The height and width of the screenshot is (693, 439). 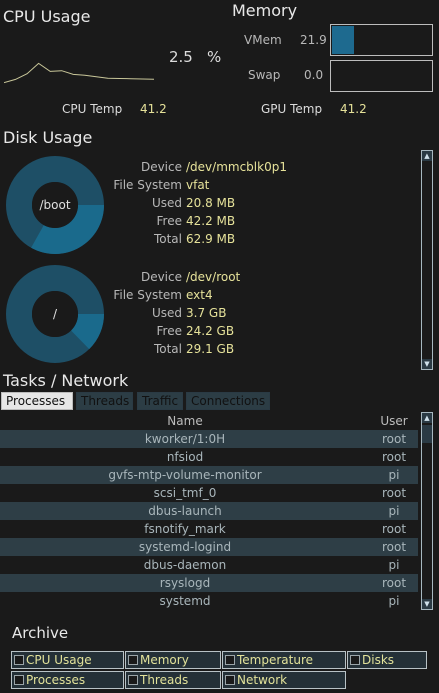 What do you see at coordinates (147, 185) in the screenshot?
I see `disk0-fs-label: File System` at bounding box center [147, 185].